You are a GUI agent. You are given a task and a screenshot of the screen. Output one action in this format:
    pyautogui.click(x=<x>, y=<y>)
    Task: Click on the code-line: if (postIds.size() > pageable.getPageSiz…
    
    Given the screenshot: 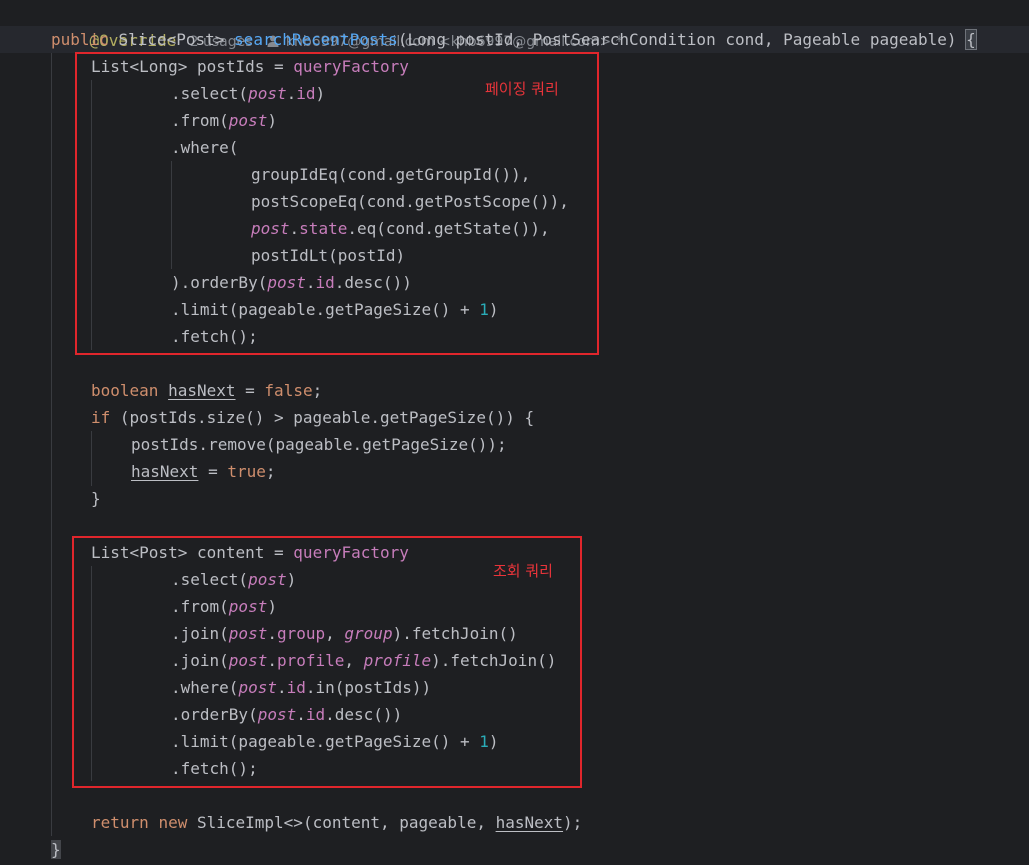 What is the action you would take?
    pyautogui.click(x=313, y=417)
    